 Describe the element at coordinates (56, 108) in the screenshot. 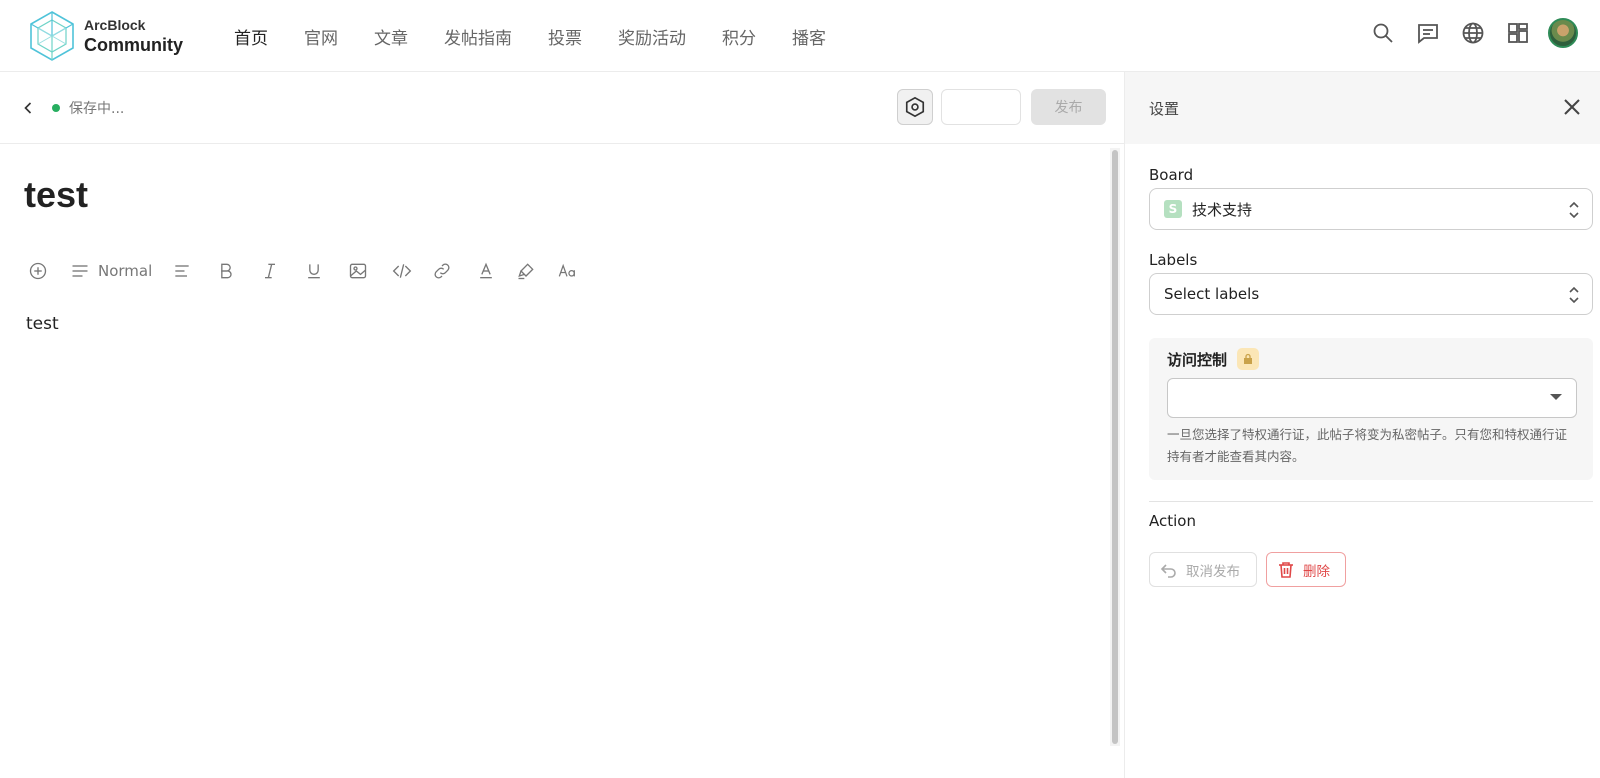

I see `status-dot` at that location.